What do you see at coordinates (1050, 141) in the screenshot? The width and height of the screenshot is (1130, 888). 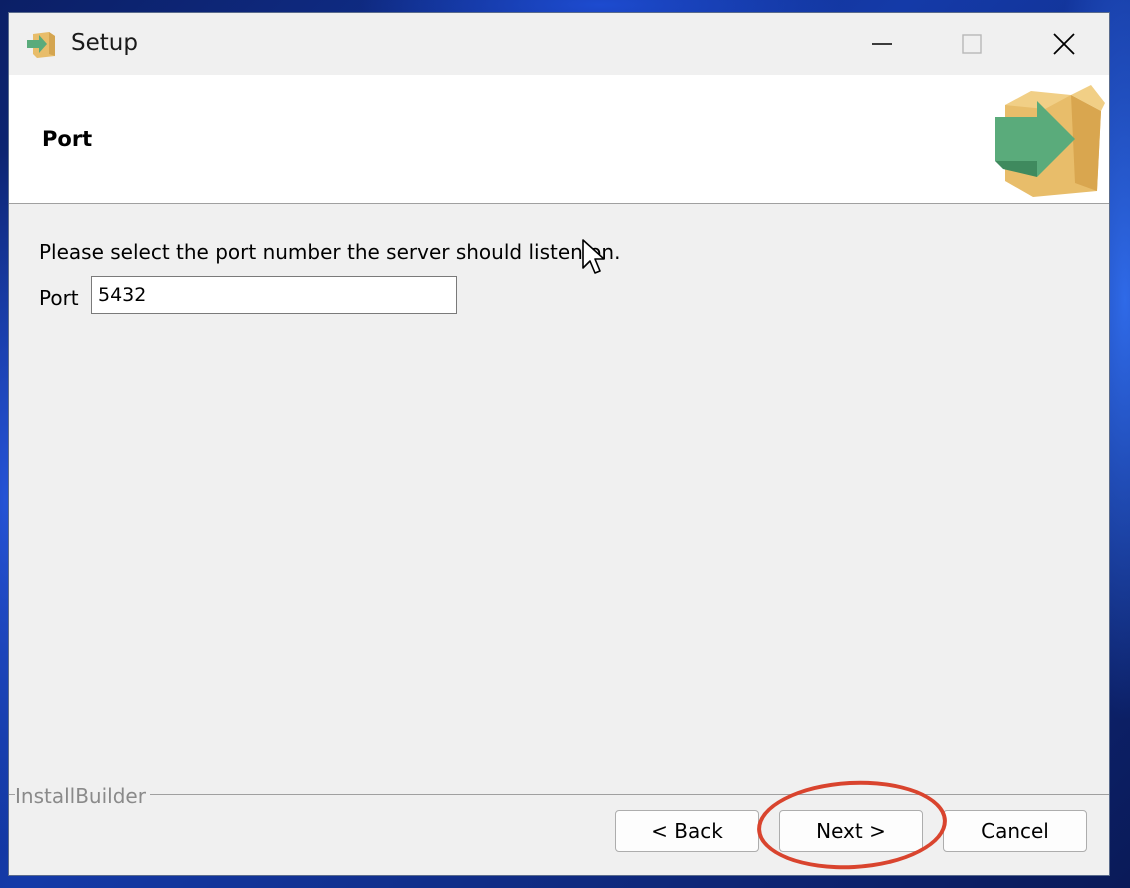 I see `installer-box-arrow-icon` at bounding box center [1050, 141].